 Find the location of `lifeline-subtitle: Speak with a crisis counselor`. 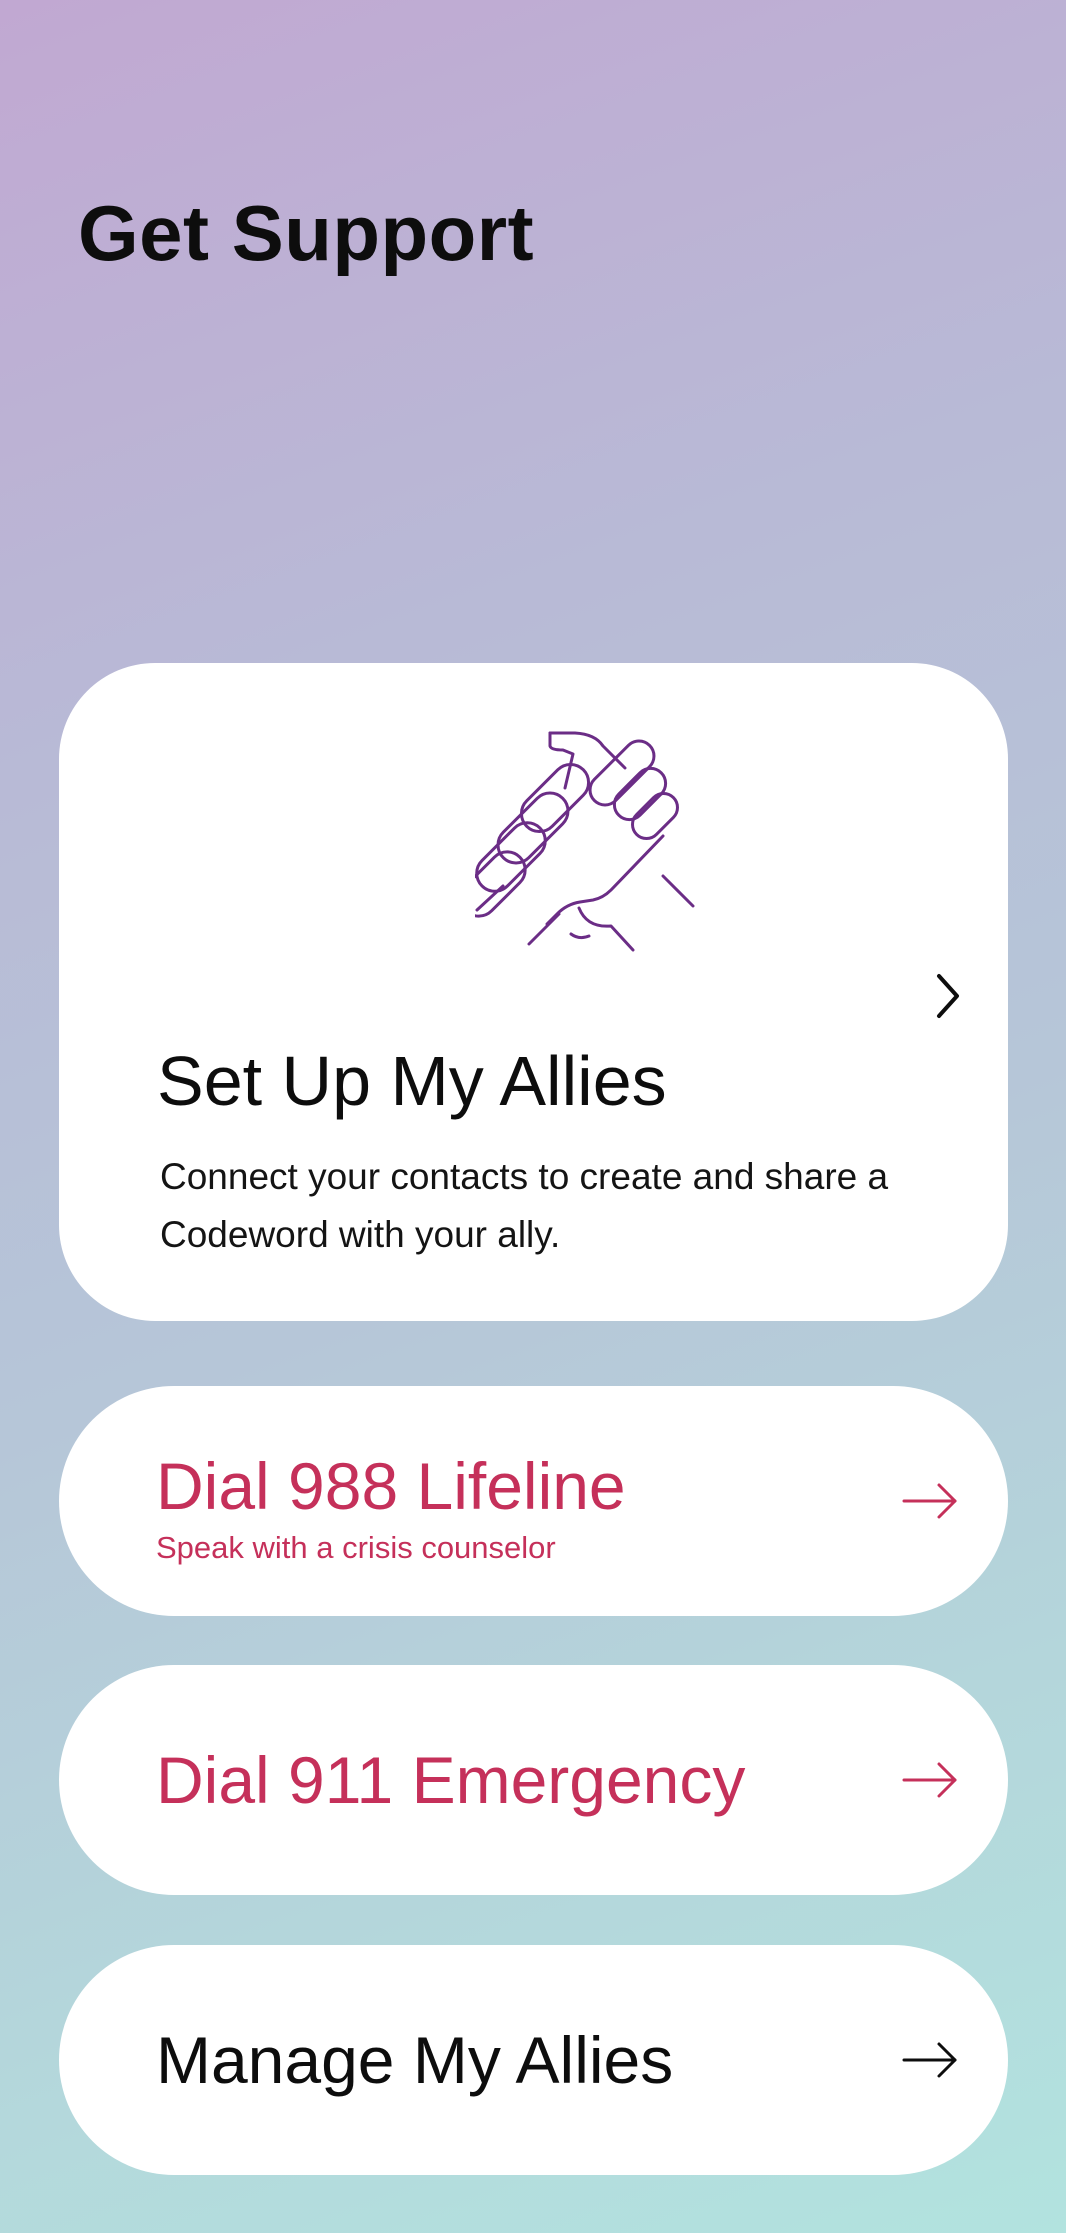

lifeline-subtitle: Speak with a crisis counselor is located at coordinates (356, 1547).